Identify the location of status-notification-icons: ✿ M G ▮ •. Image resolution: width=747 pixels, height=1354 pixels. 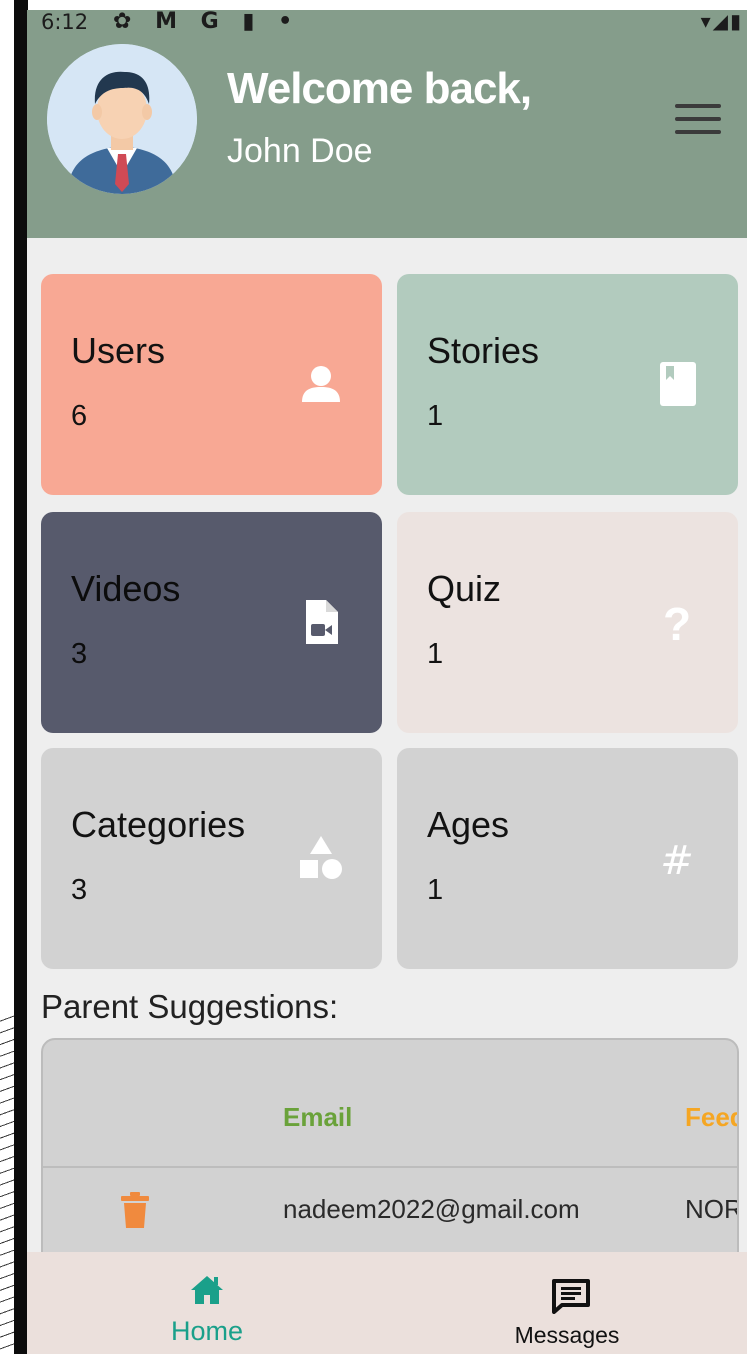
(207, 22).